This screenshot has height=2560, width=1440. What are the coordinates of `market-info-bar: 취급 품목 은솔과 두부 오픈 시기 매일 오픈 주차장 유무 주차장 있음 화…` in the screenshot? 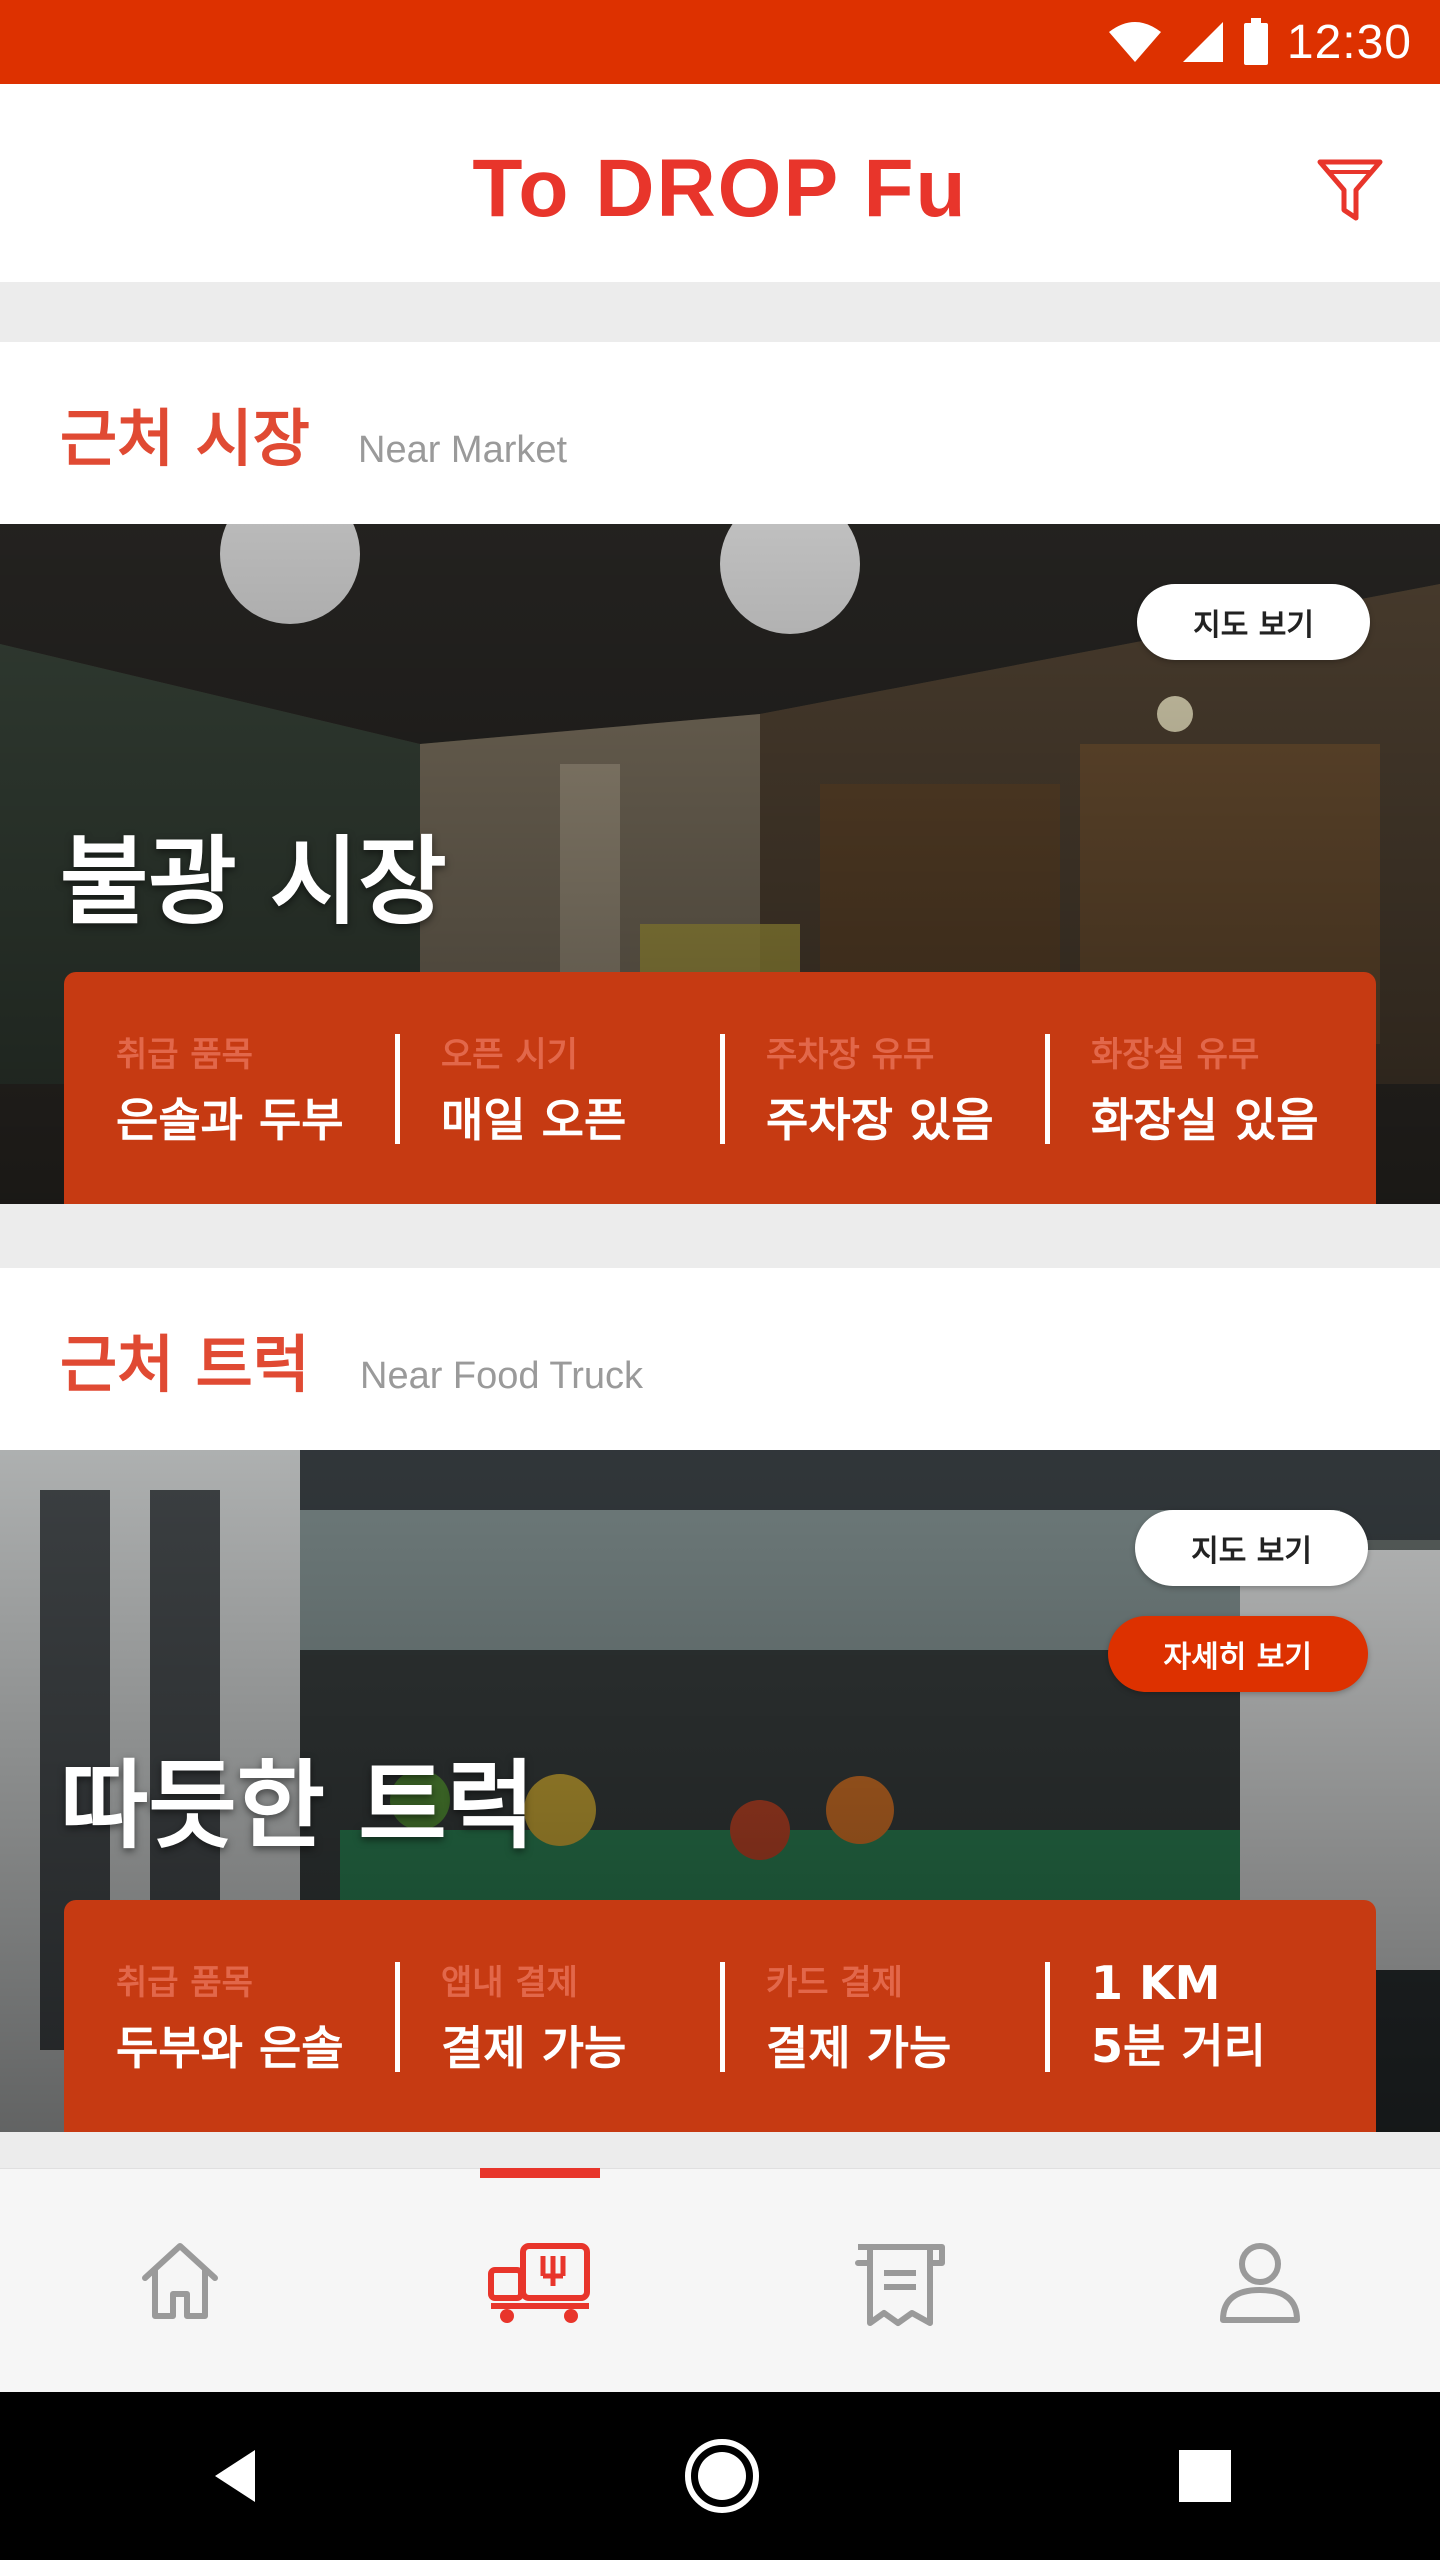 It's located at (720, 1088).